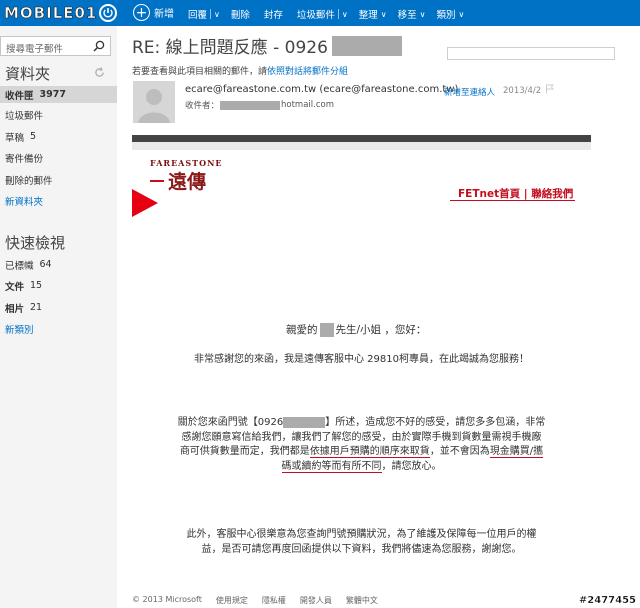 Image resolution: width=640 pixels, height=608 pixels. What do you see at coordinates (361, 359) in the screenshot?
I see `paragraph-thanks: 非常感謝您的來函，我是遠傳客服中心 29810柯專員，在此竭誠為您服務！` at bounding box center [361, 359].